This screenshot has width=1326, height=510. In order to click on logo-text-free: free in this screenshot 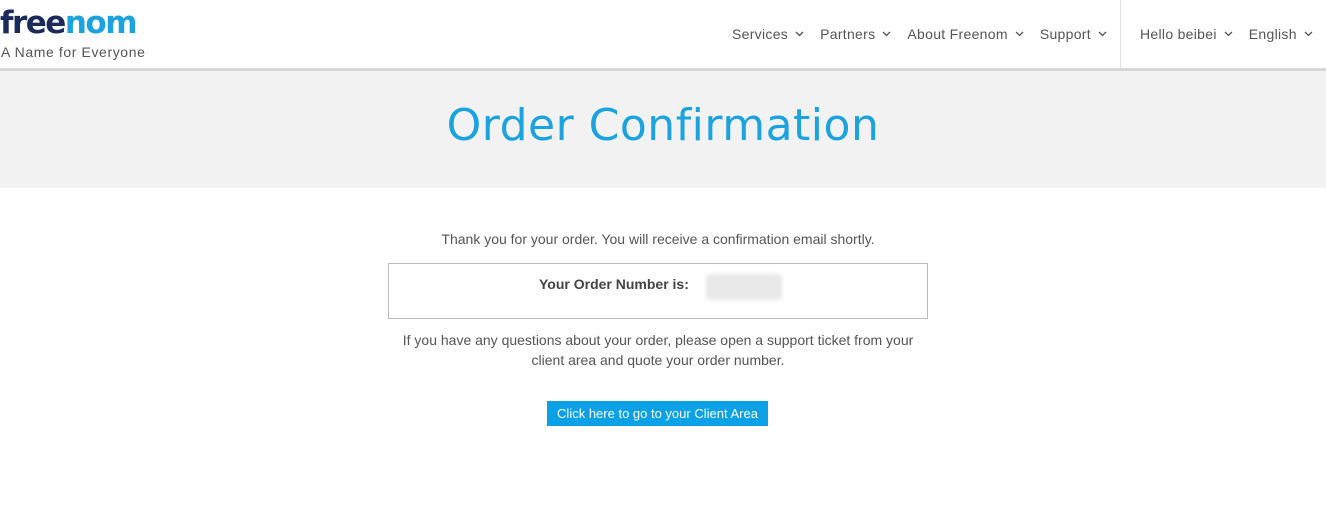, I will do `click(33, 23)`.